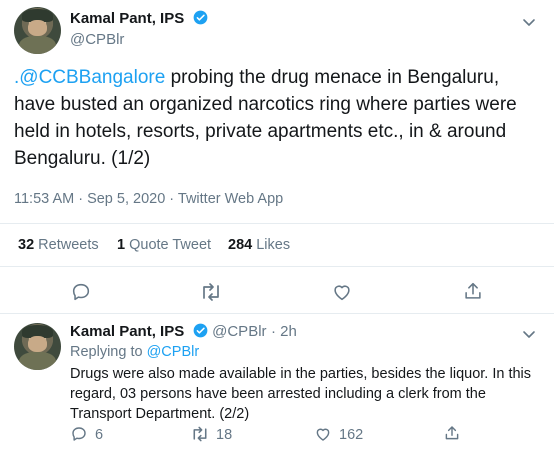 The width and height of the screenshot is (554, 450). I want to click on retweets-stat: 32 Retweets, so click(58, 245).